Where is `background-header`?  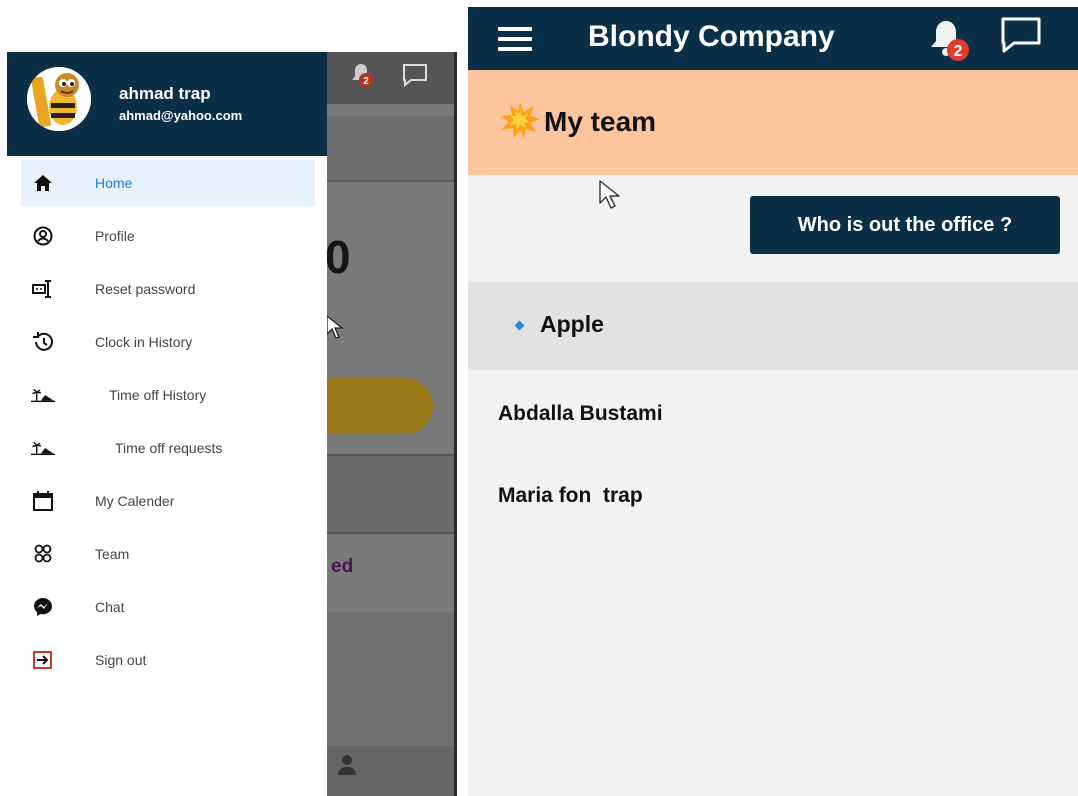 background-header is located at coordinates (389, 78).